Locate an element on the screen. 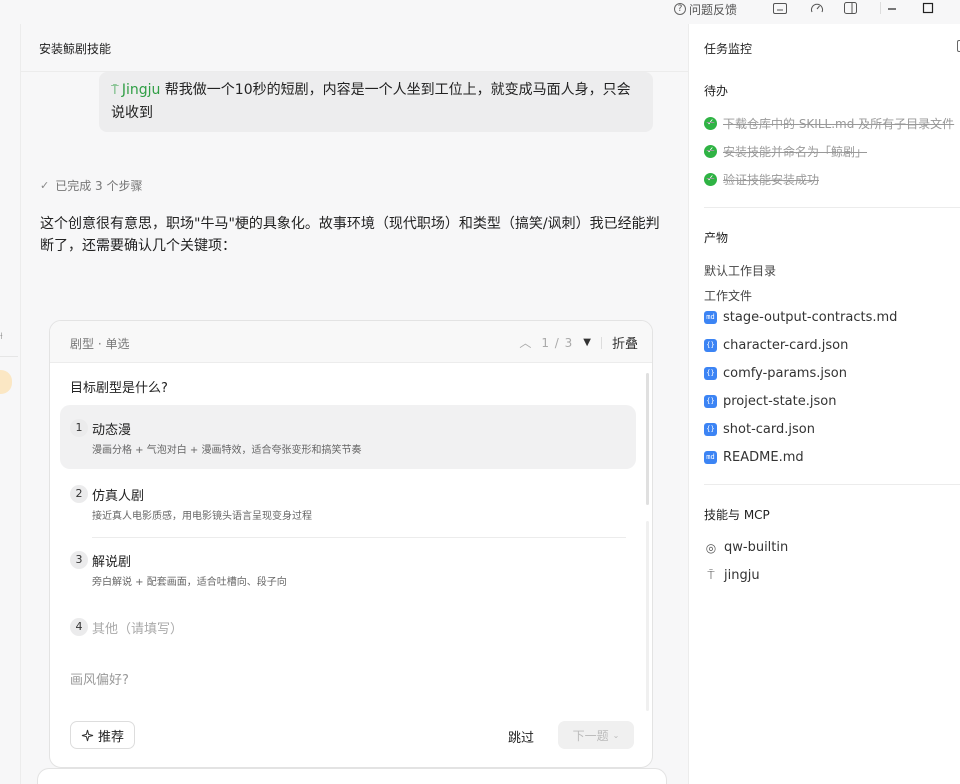 Image resolution: width=960 pixels, height=784 pixels. keyboard-button is located at coordinates (780, 8).